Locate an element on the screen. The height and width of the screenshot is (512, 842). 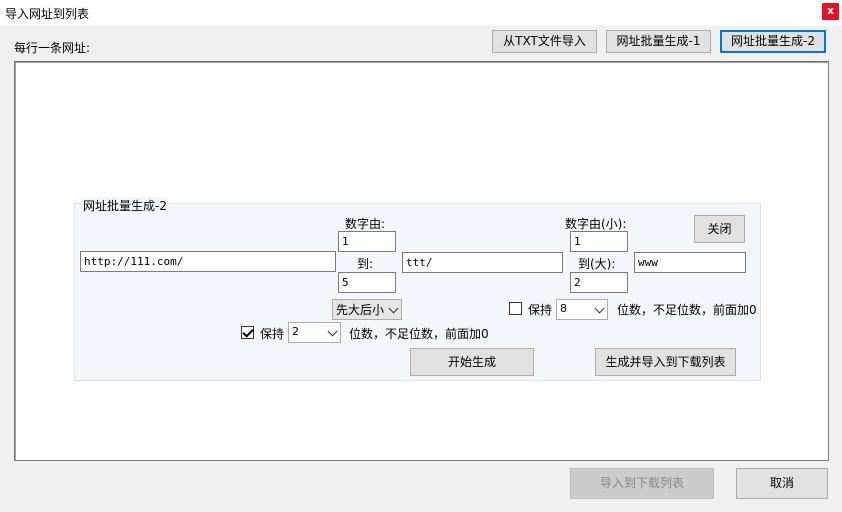
keep-digits-label-2: 保持 is located at coordinates (272, 334).